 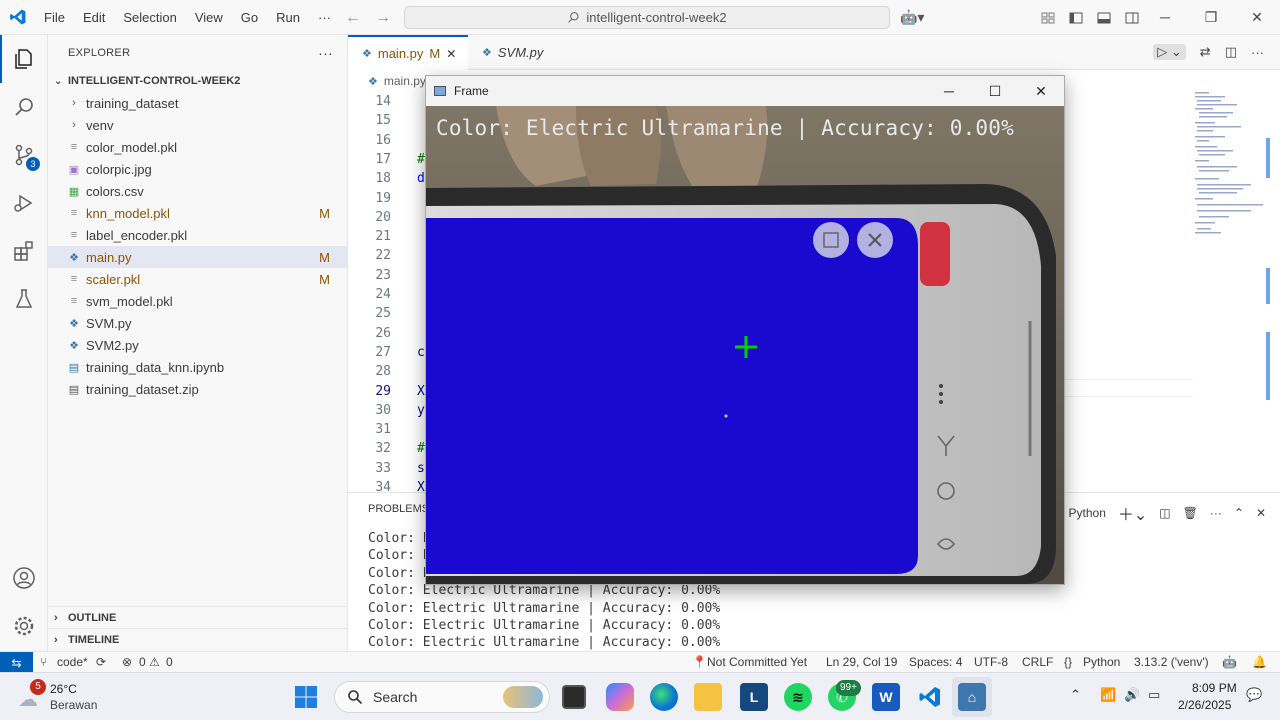 I want to click on forward-arrow-icon: →, so click(x=383, y=17).